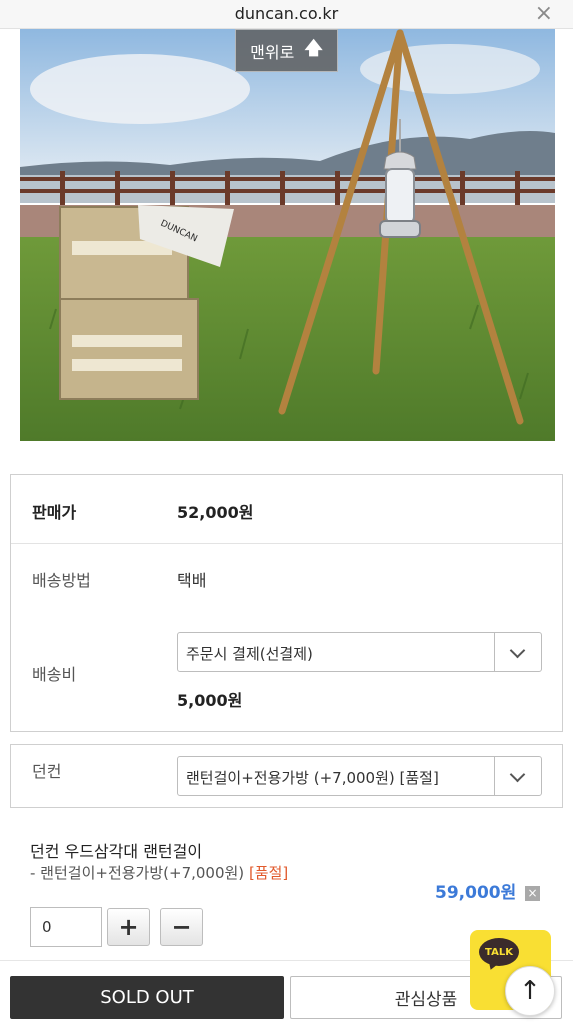 This screenshot has width=573, height=1025. I want to click on selected-option-text: - 랜턴걸이+전용가방(+7,000원), so click(139, 873).